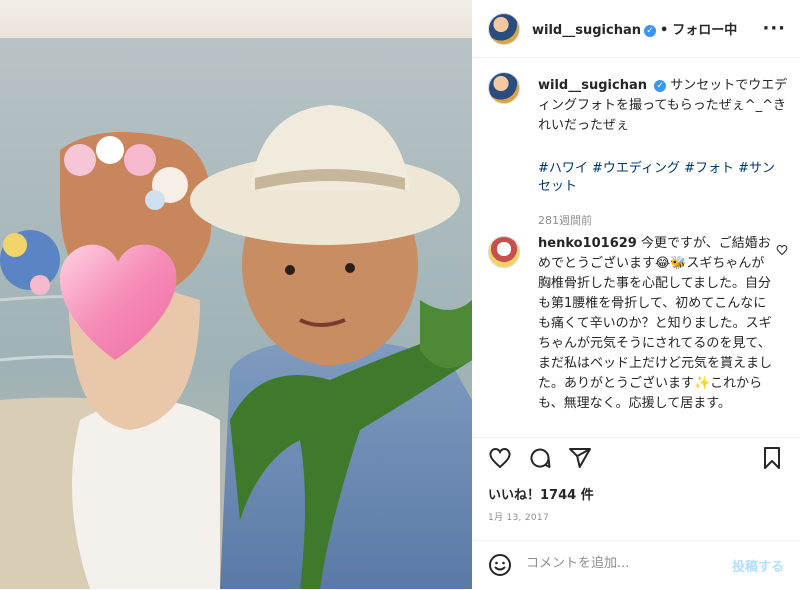  I want to click on commenter-username: henko101629, so click(587, 243).